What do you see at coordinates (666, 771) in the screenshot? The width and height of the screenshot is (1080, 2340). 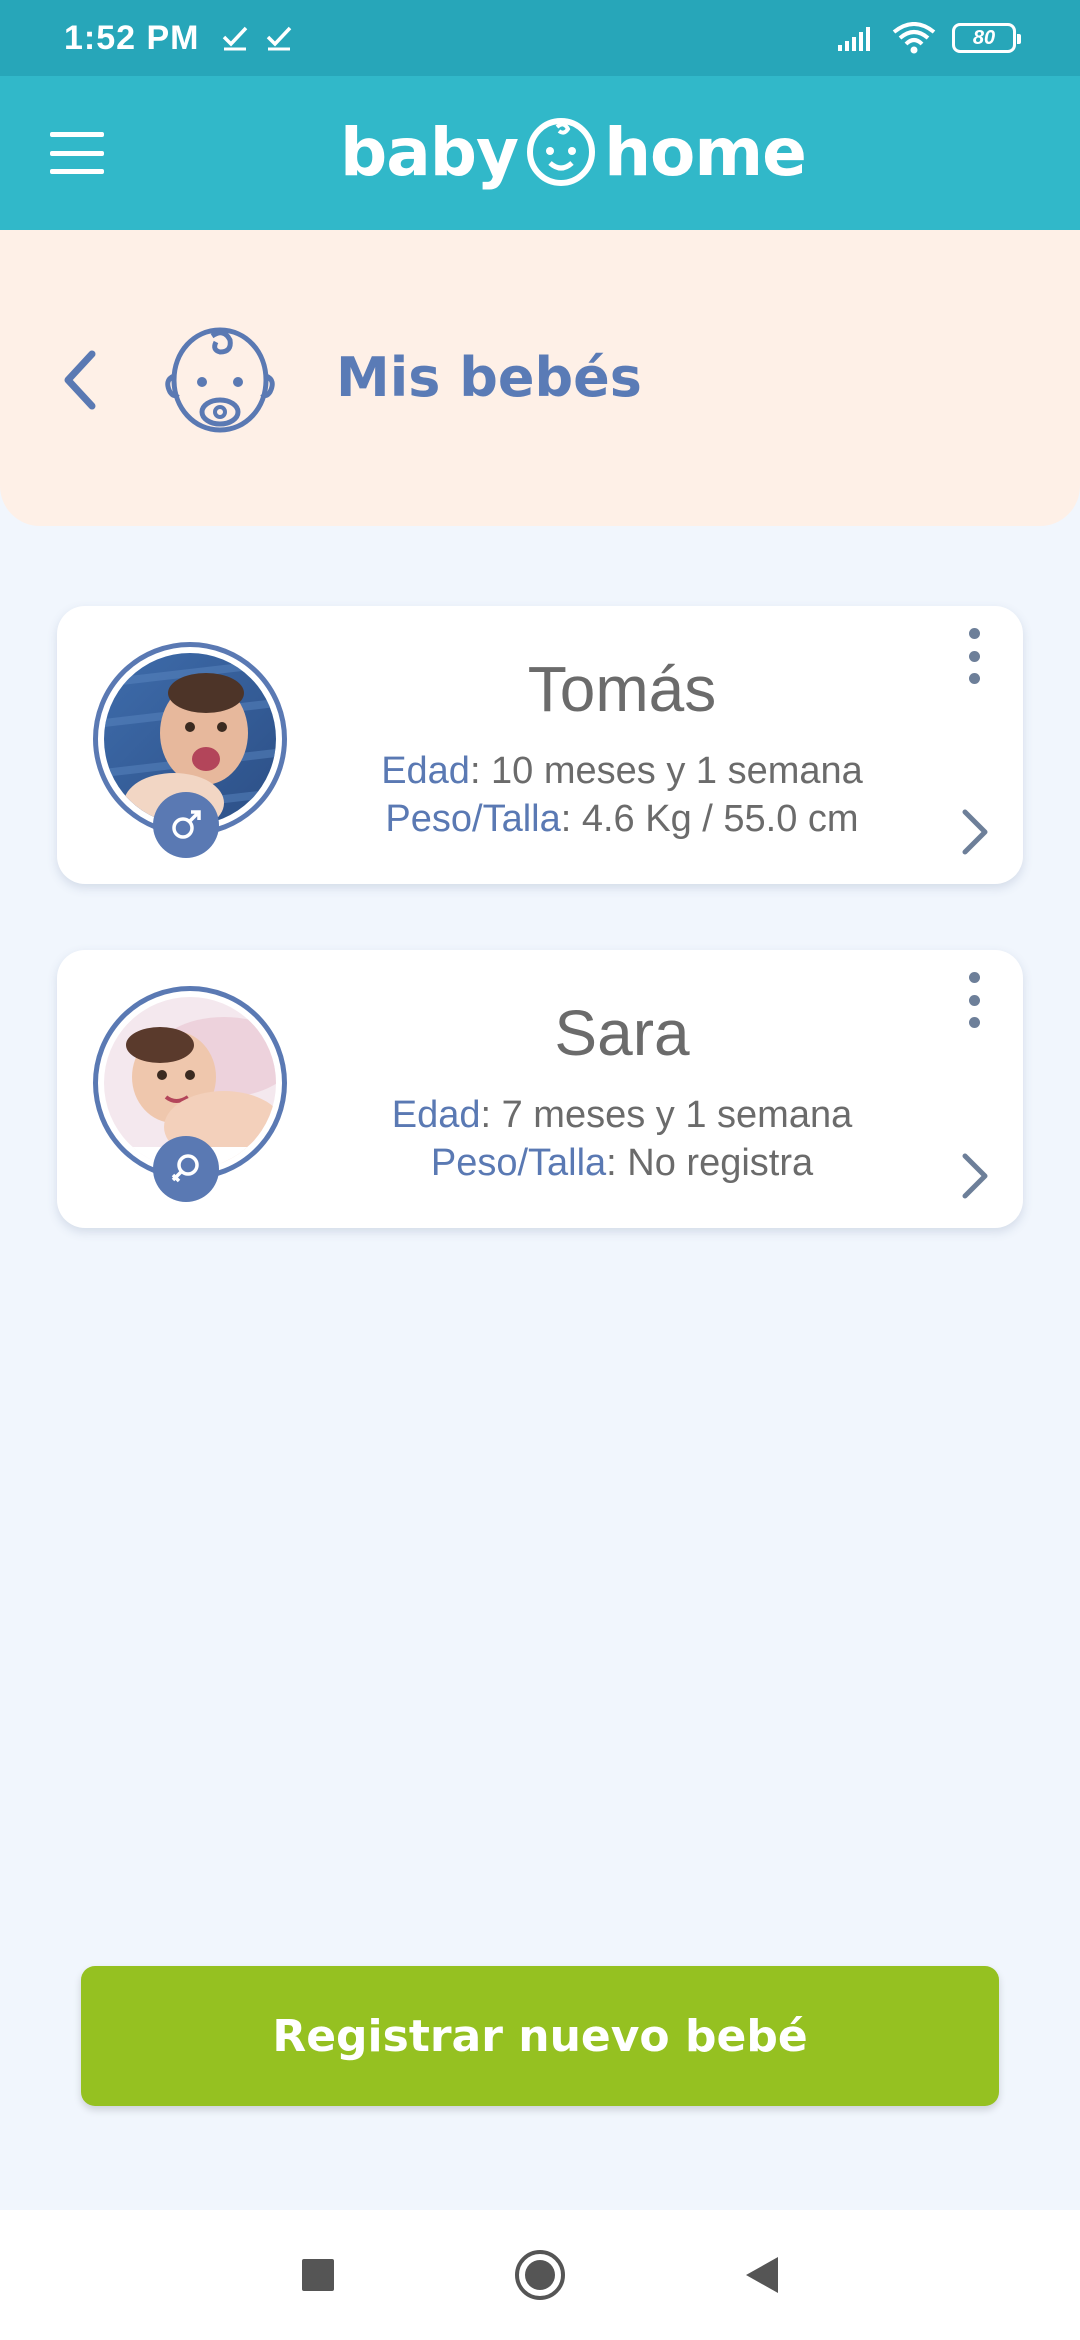 I see `age-value: : 10 meses y 1 semana` at bounding box center [666, 771].